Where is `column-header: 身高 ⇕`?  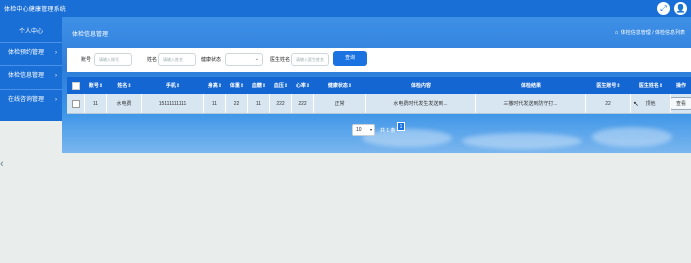
column-header: 身高 ⇕ is located at coordinates (215, 85).